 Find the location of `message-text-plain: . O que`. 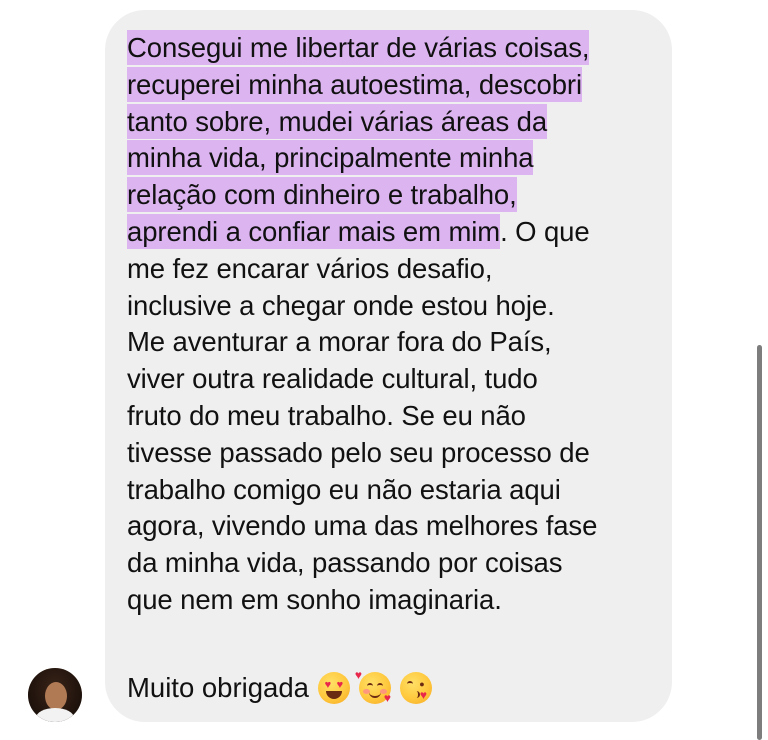

message-text-plain: . O que is located at coordinates (545, 231).